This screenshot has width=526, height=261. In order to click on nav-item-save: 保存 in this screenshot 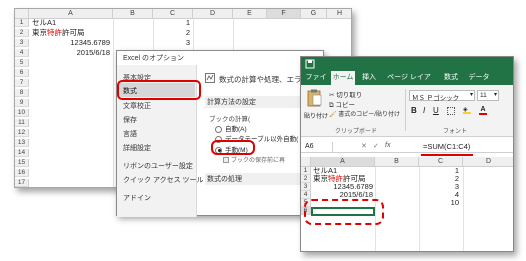, I will do `click(130, 120)`.